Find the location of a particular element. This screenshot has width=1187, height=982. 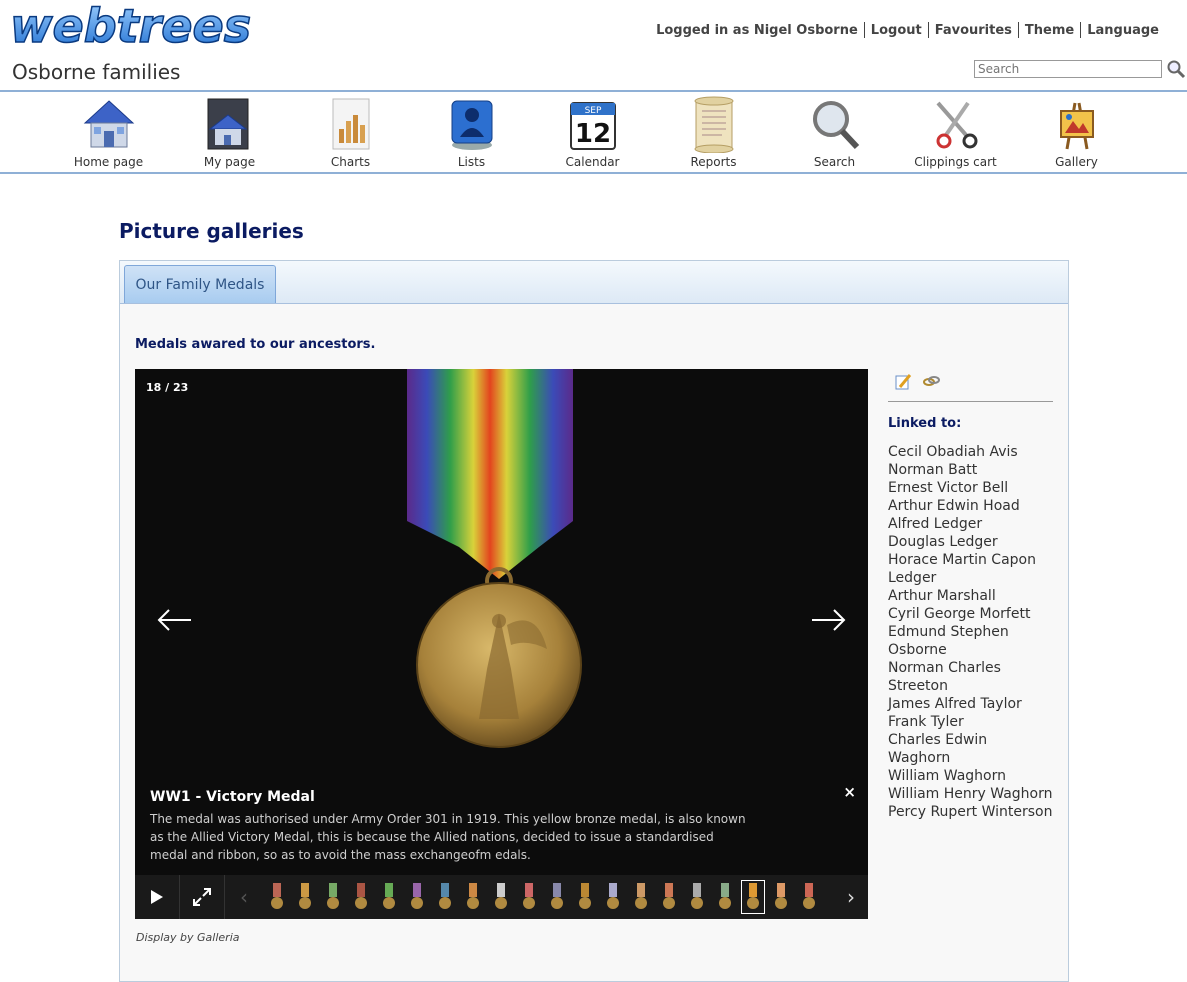

link-icon is located at coordinates (931, 384).